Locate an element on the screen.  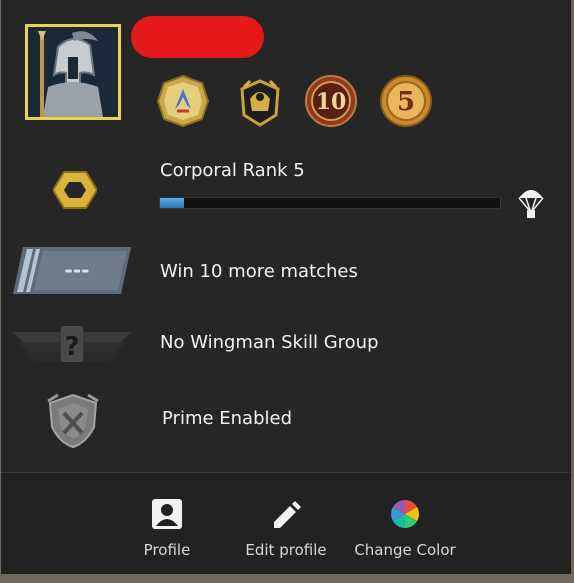
ten-year-coin-icon: 10 is located at coordinates (331, 101).